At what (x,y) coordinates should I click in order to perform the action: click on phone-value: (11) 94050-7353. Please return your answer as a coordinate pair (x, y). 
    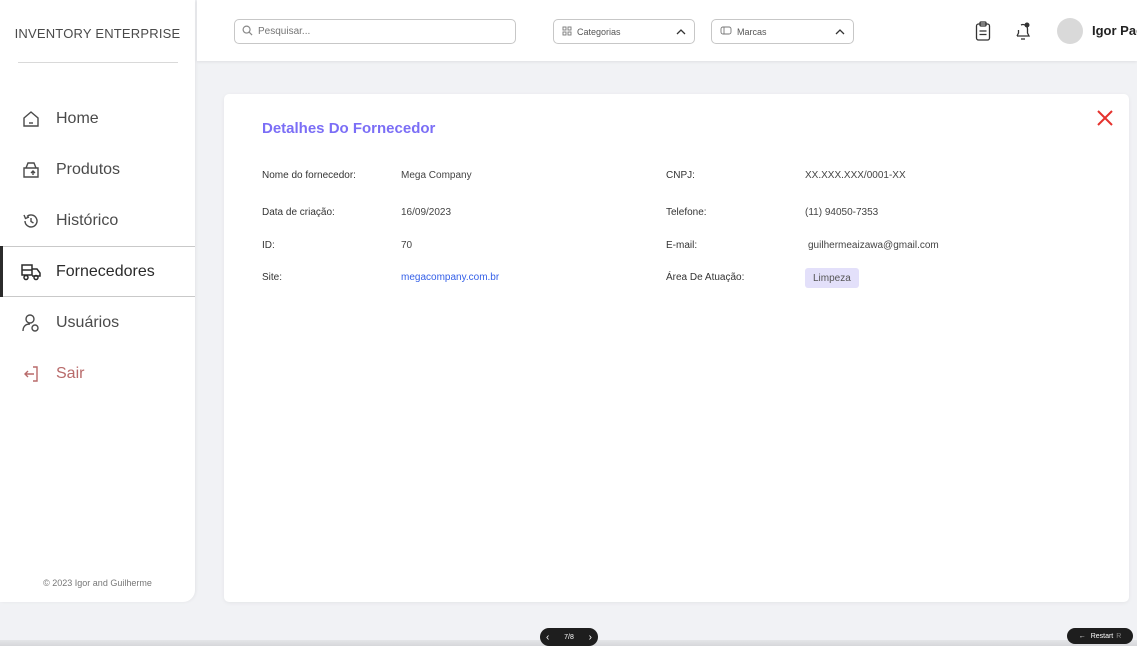
    Looking at the image, I should click on (842, 212).